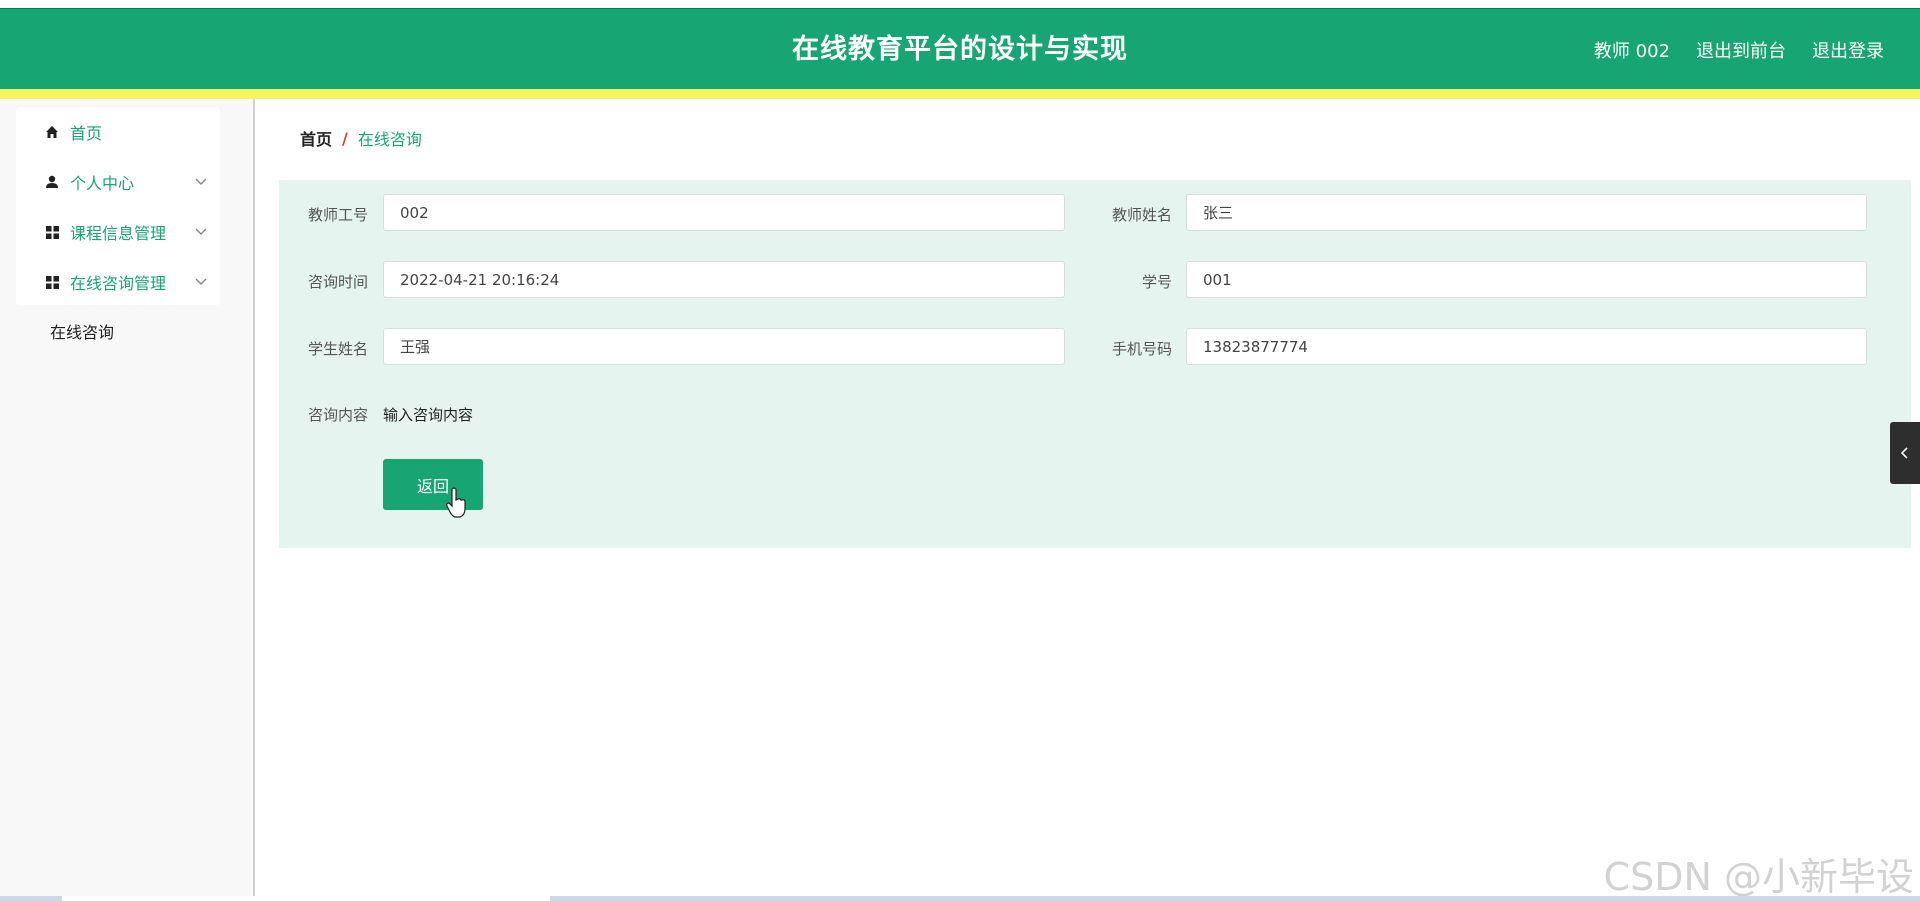 This screenshot has width=1920, height=901. What do you see at coordinates (1526, 346) in the screenshot?
I see `phone-field` at bounding box center [1526, 346].